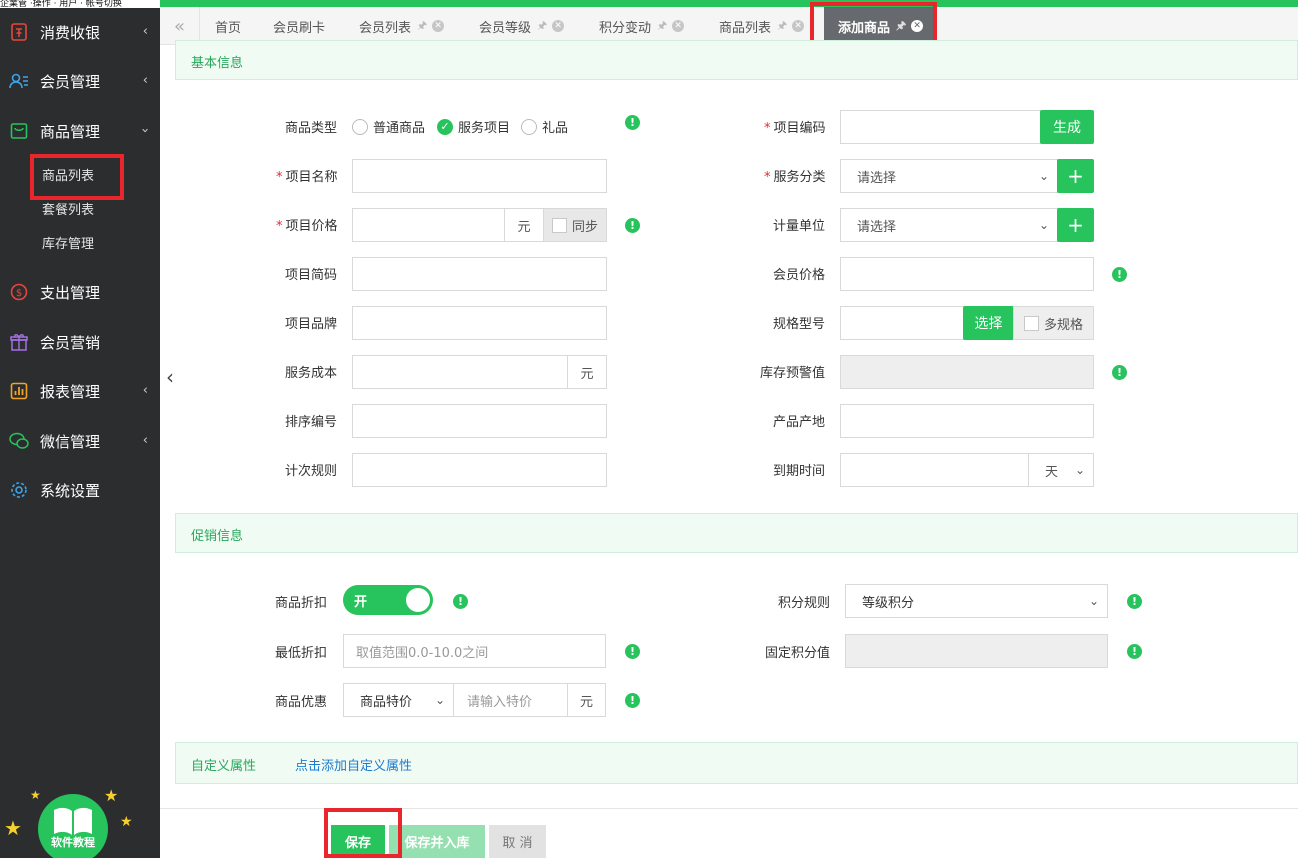 The image size is (1298, 858). I want to click on sidebar-item-cashier: 消费收银 ‹, so click(80, 32).